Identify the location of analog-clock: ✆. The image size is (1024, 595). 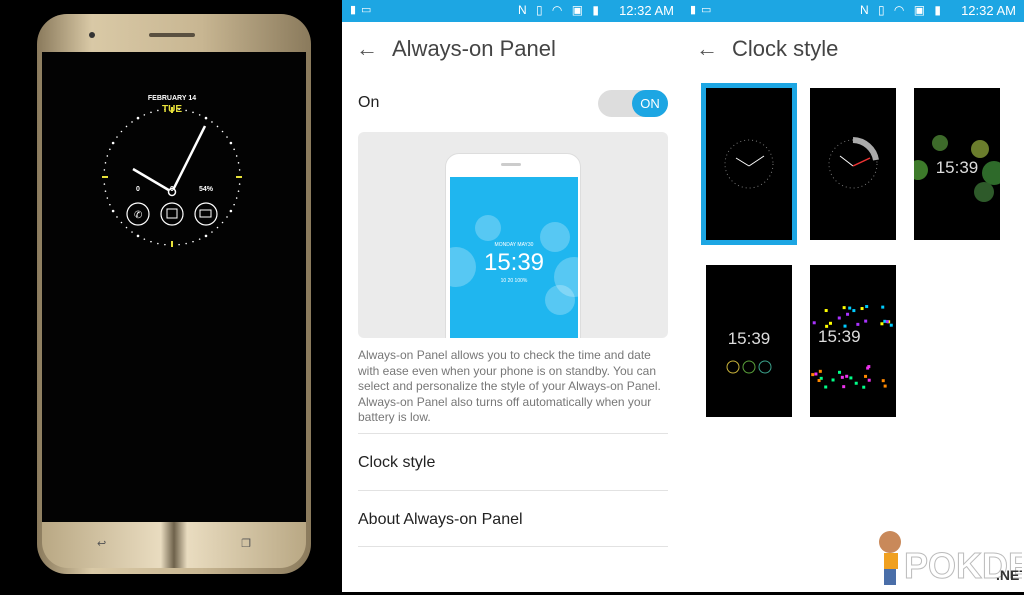
(172, 177).